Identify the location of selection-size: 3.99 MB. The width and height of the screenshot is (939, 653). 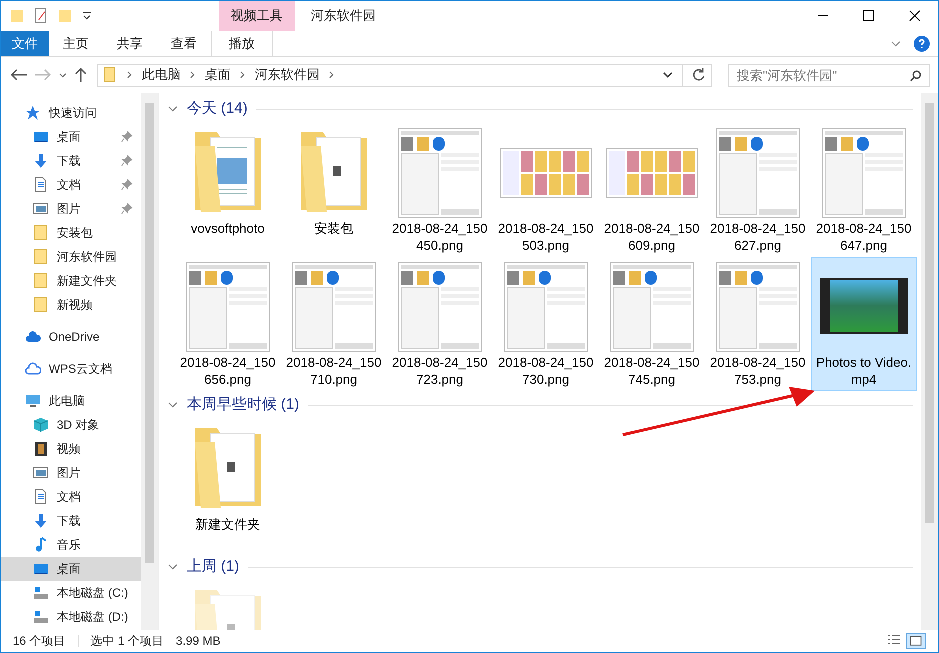
(198, 641).